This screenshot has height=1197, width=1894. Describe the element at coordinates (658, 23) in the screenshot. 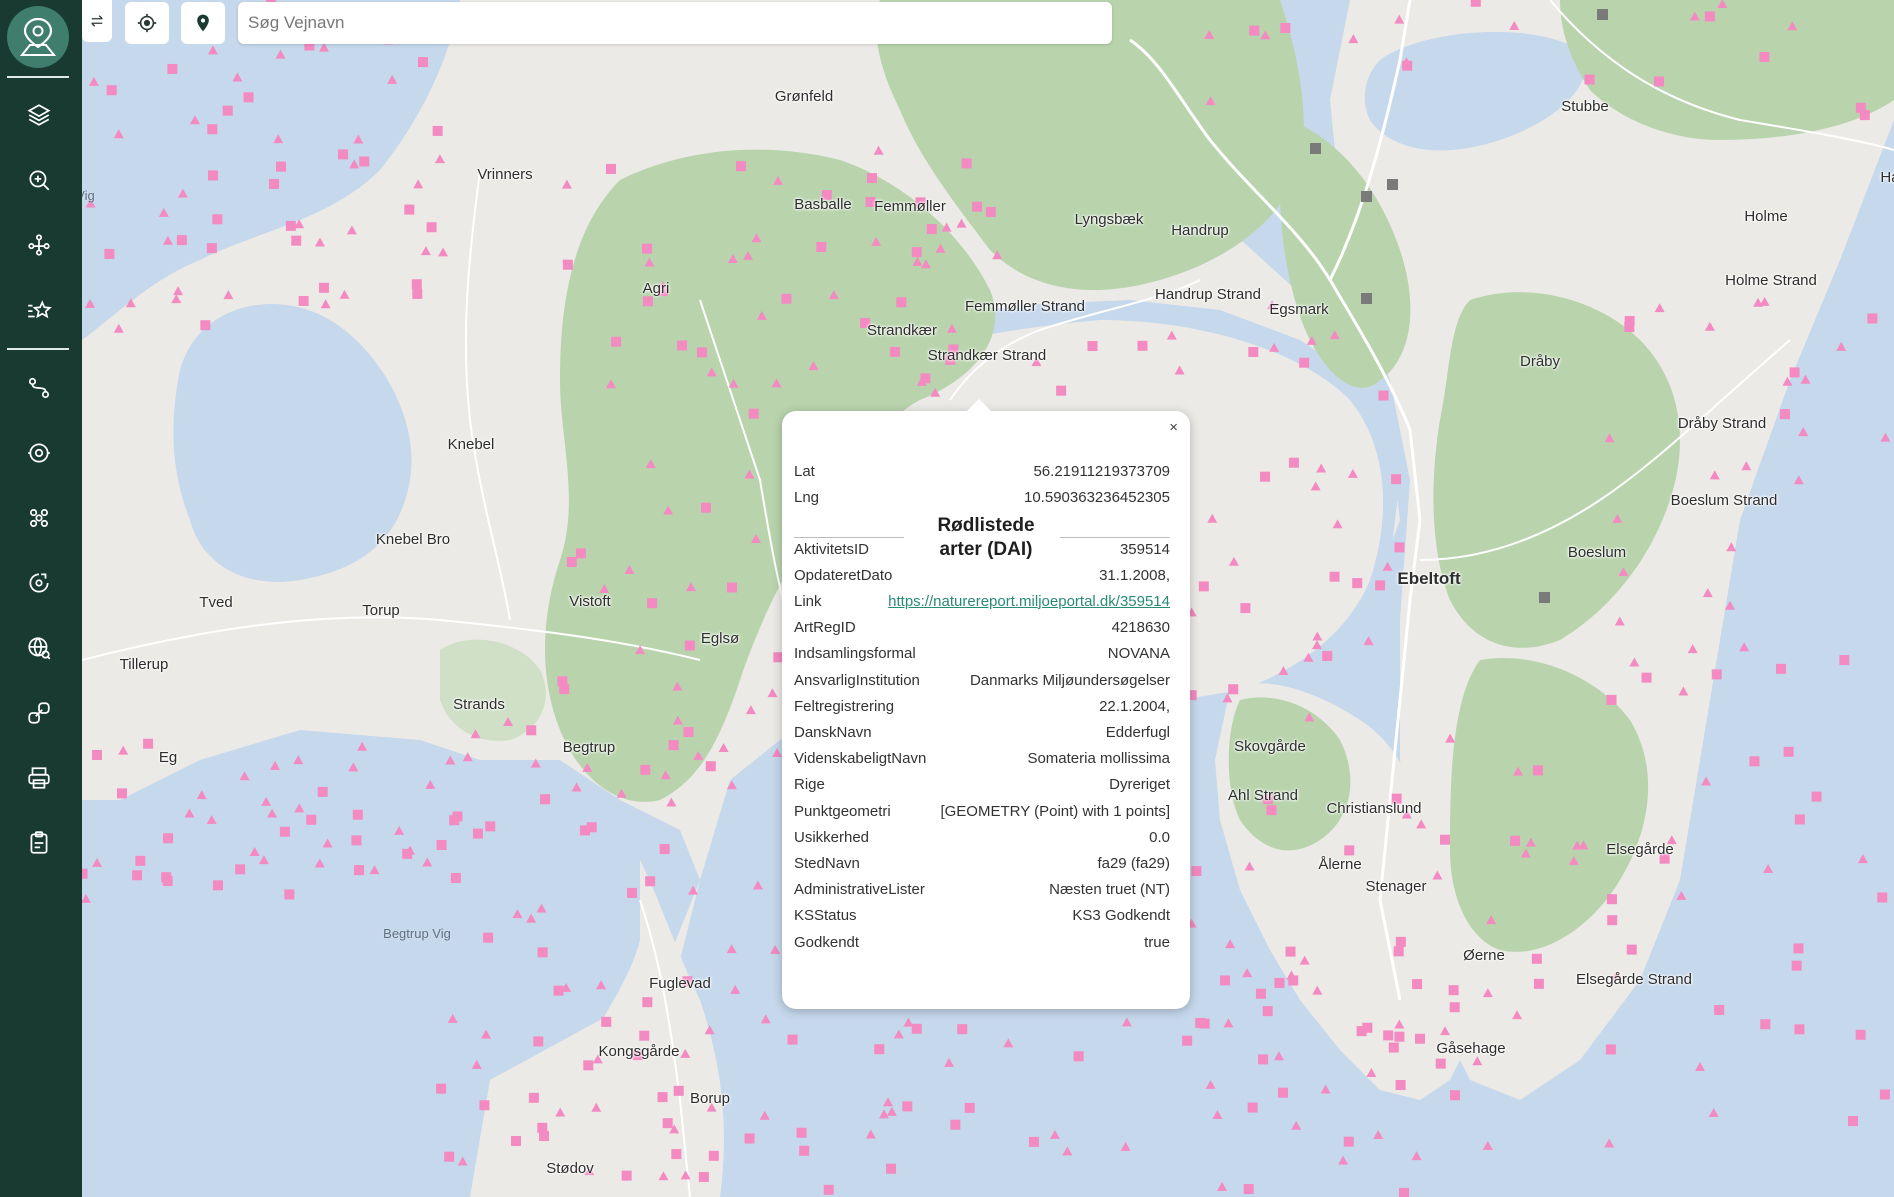

I see `search-input` at that location.